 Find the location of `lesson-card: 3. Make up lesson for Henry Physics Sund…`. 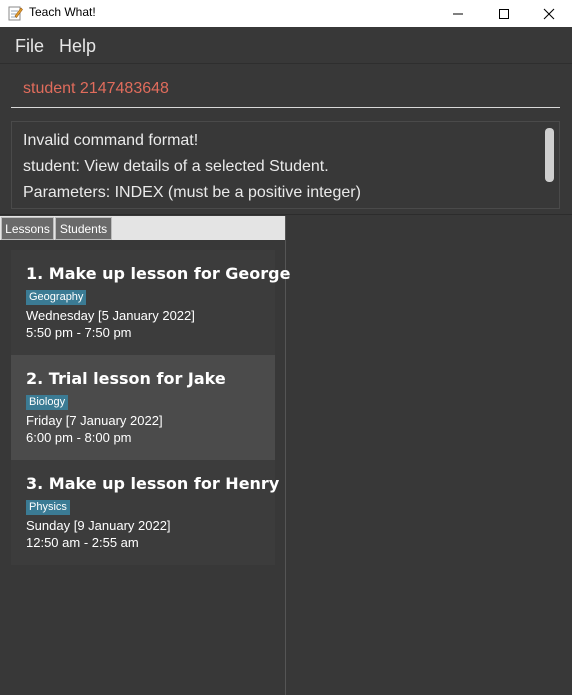

lesson-card: 3. Make up lesson for Henry Physics Sund… is located at coordinates (145, 512).